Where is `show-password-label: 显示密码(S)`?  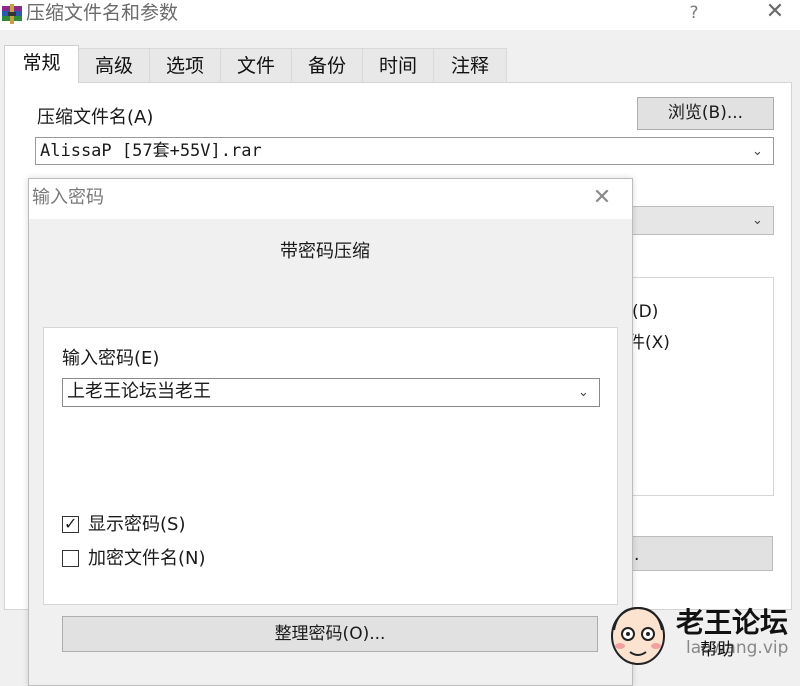 show-password-label: 显示密码(S) is located at coordinates (136, 525).